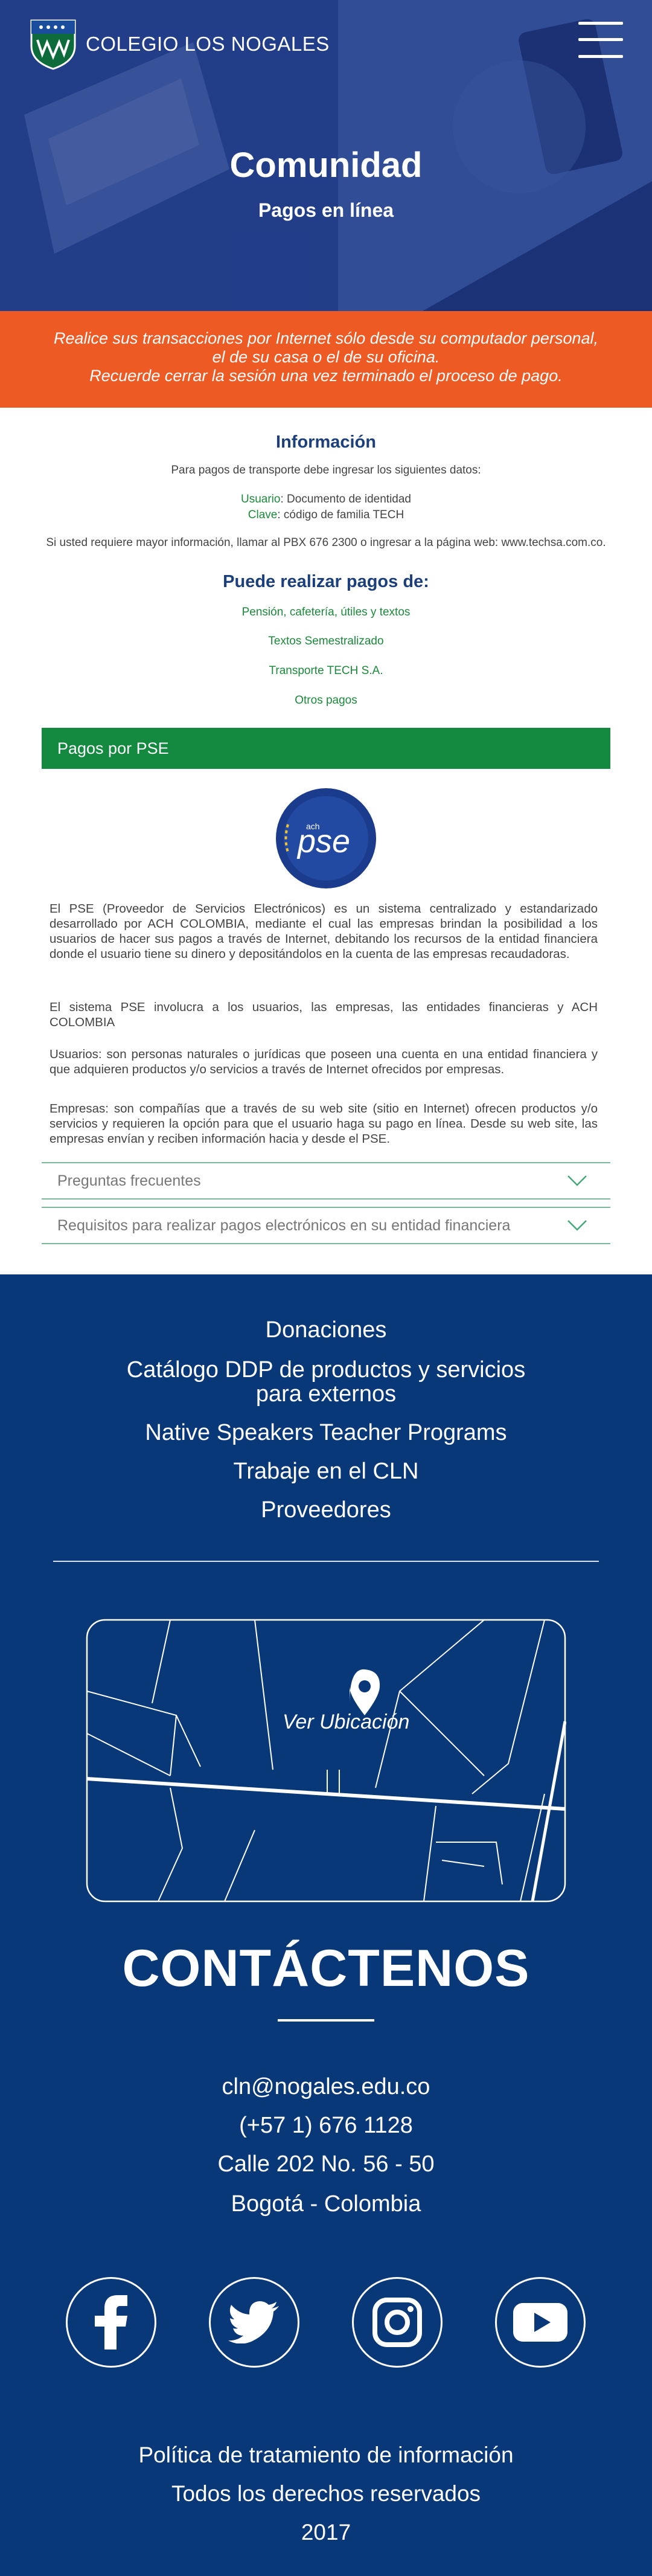 This screenshot has width=652, height=2576. I want to click on pay-link-transporte: Transporte TECH S.A., so click(326, 671).